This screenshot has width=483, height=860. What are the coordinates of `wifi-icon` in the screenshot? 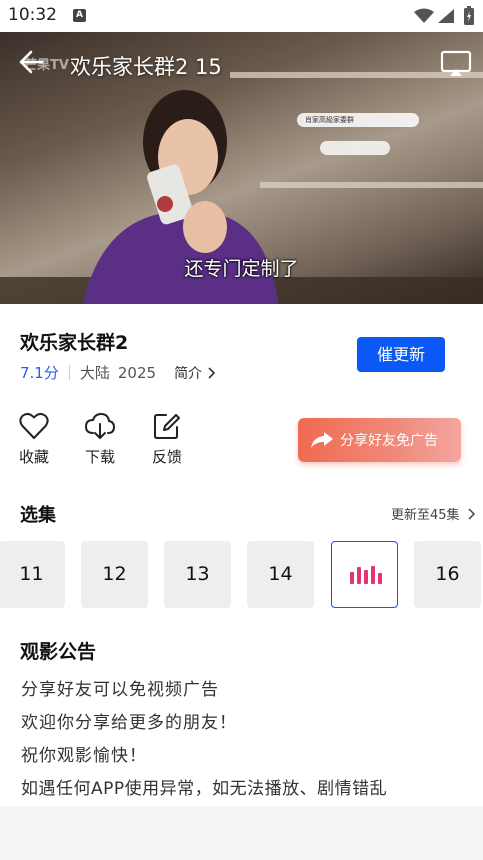 It's located at (424, 15).